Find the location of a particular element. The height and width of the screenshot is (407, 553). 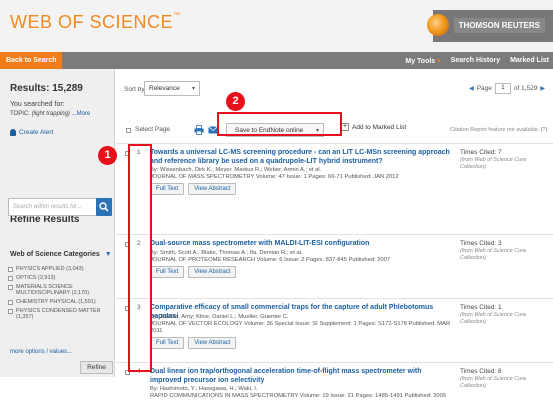

page-number-input: 1 is located at coordinates (502, 88).